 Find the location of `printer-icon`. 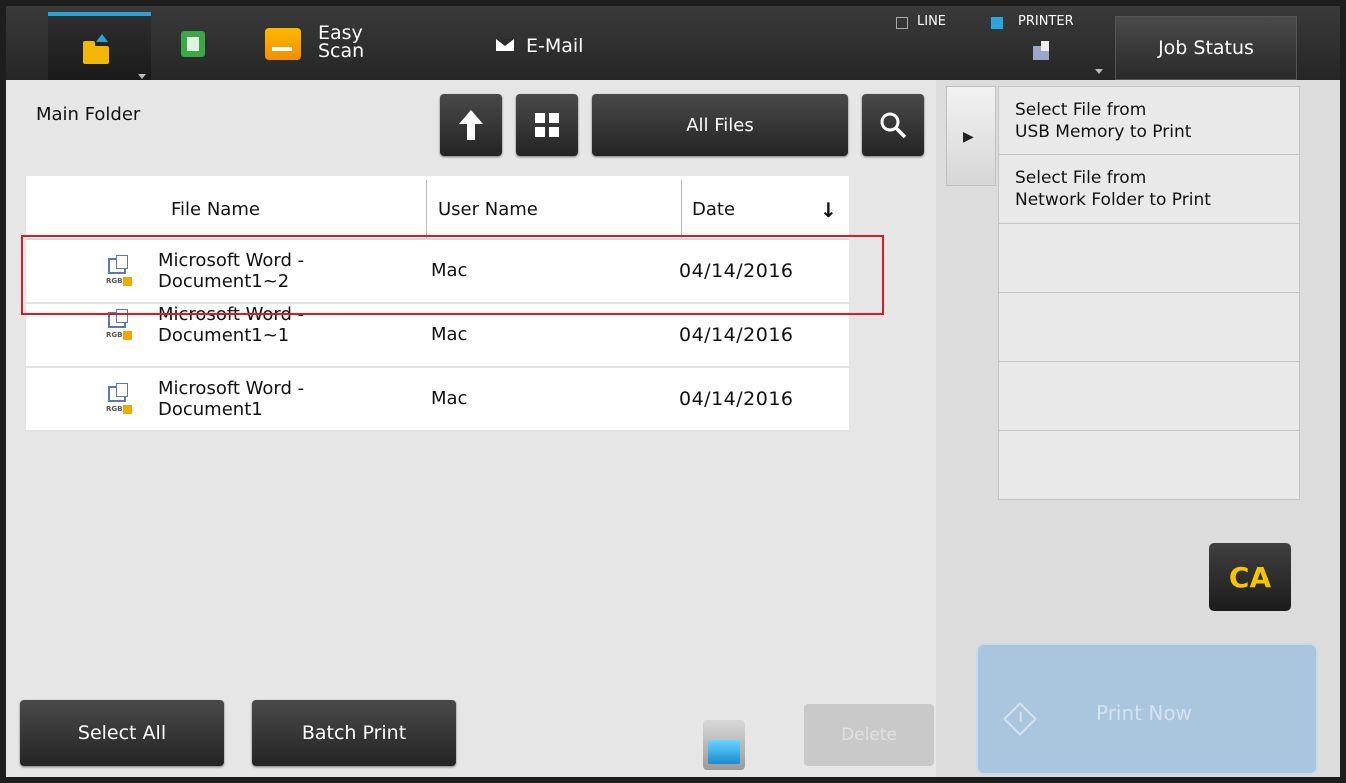

printer-icon is located at coordinates (1041, 50).